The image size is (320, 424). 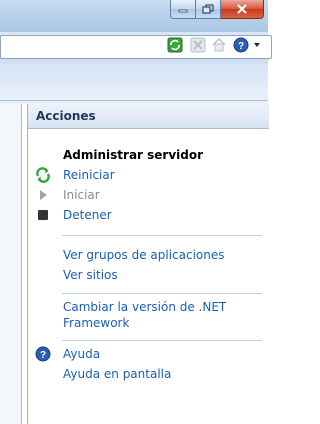 I want to click on chevron-down-icon, so click(x=257, y=45).